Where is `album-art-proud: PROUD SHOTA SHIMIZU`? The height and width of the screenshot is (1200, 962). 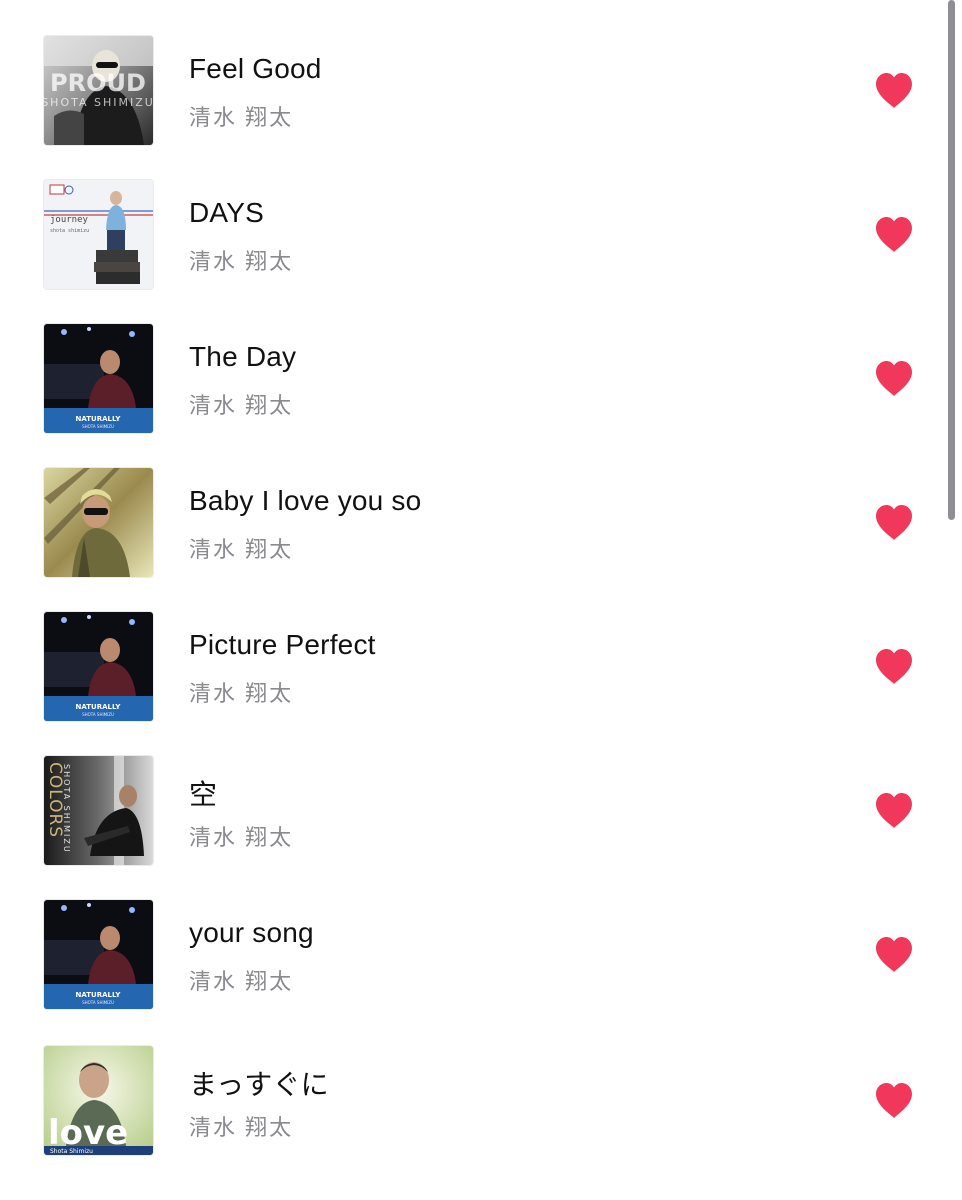 album-art-proud: PROUD SHOTA SHIMIZU is located at coordinates (98, 90).